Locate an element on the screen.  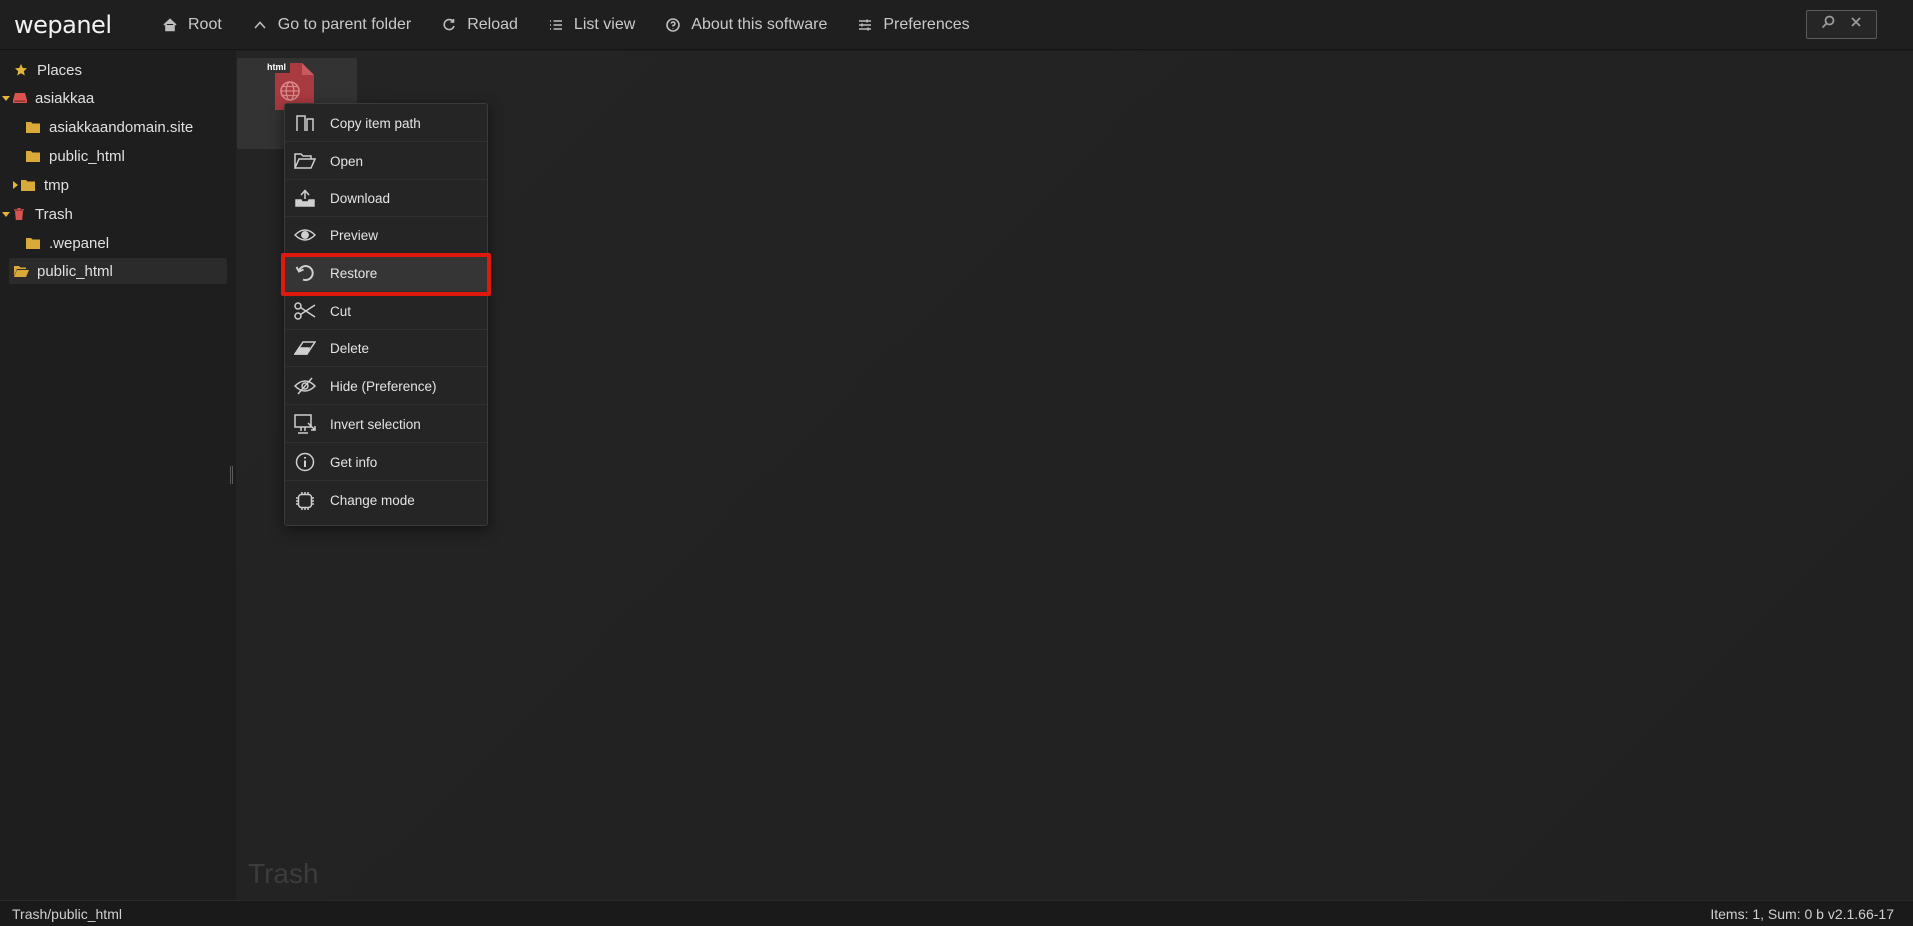
star-icon is located at coordinates (22, 70).